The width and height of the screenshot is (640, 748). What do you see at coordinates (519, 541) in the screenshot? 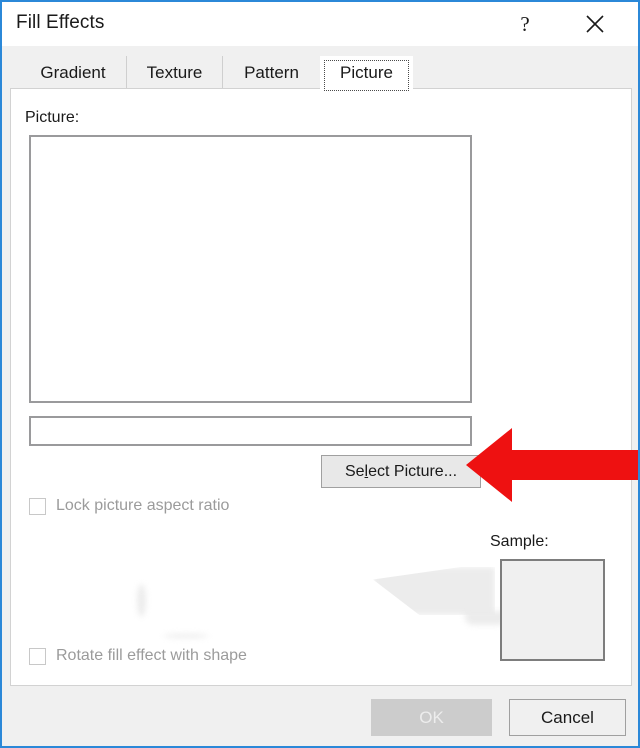
I see `sample-label: Sample:` at bounding box center [519, 541].